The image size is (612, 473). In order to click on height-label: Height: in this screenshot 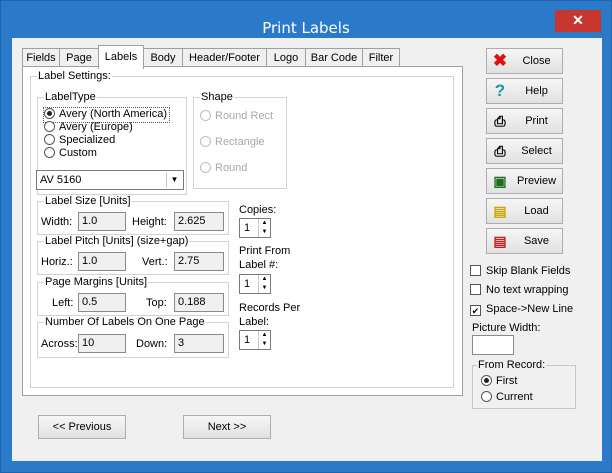, I will do `click(149, 222)`.